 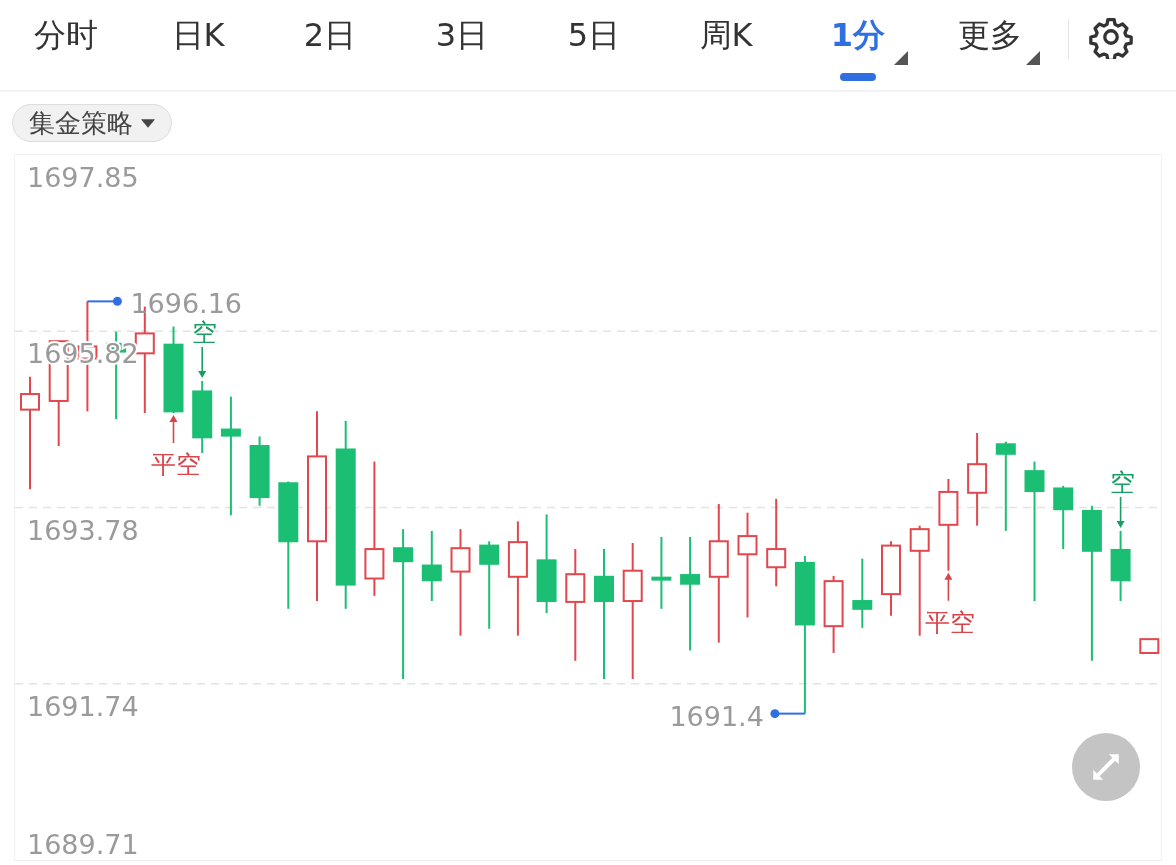 I want to click on min-price-marker, so click(x=788, y=714).